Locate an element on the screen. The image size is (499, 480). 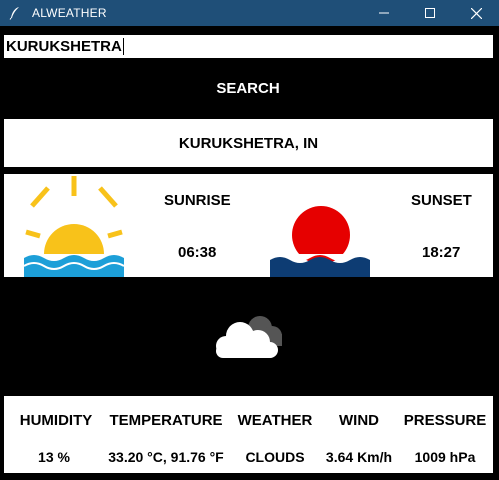
text-caret is located at coordinates (123, 46).